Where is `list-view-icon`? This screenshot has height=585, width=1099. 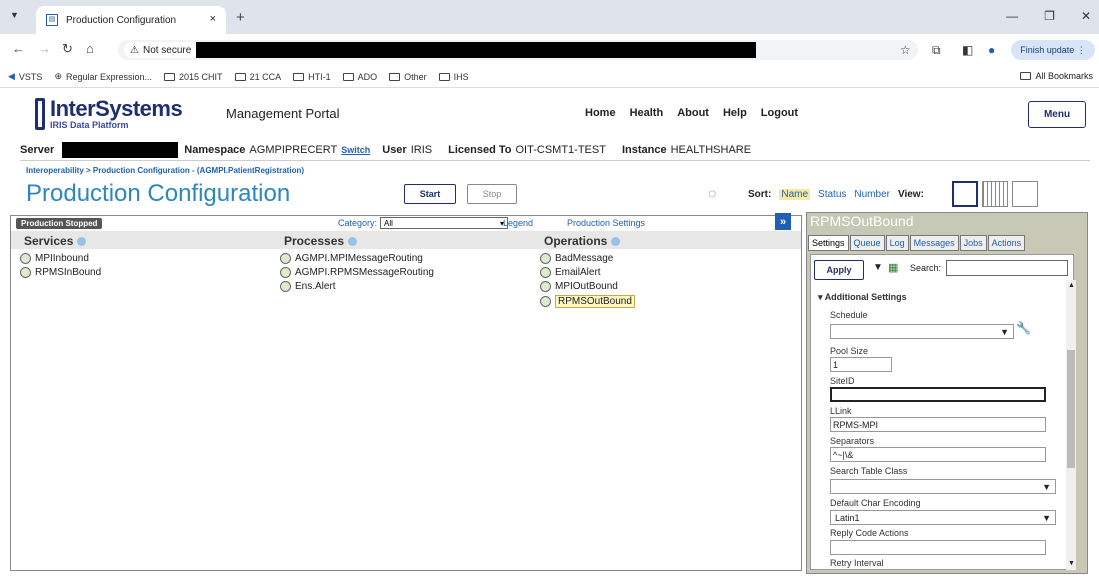
list-view-icon is located at coordinates (965, 194).